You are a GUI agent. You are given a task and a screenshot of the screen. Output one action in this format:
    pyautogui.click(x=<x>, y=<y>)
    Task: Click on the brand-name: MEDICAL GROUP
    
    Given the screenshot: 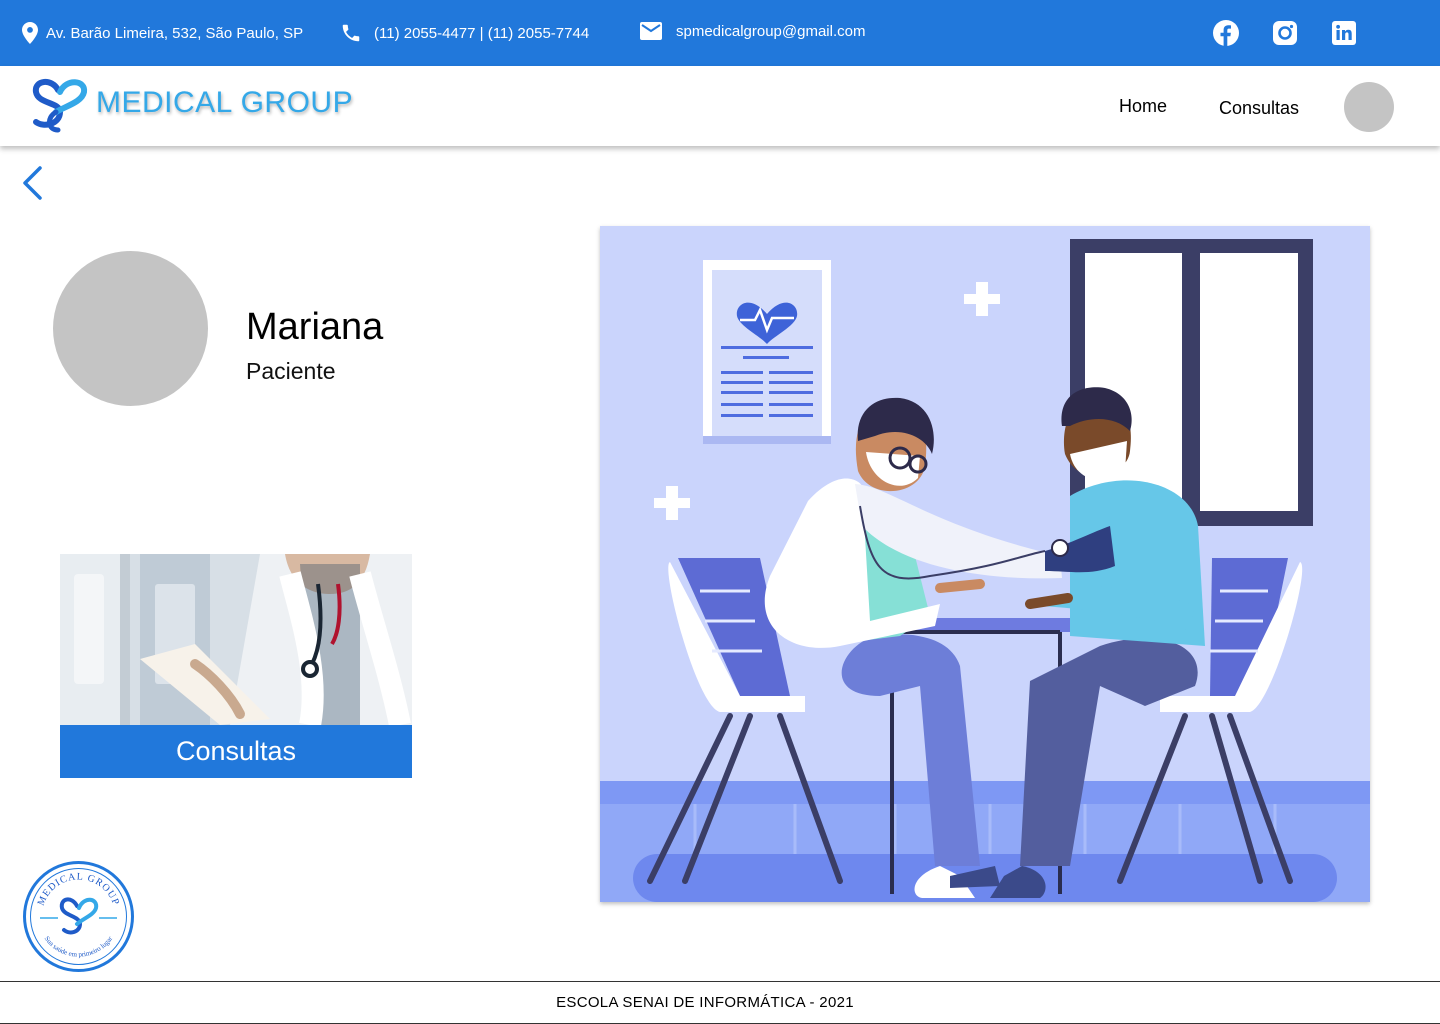 What is the action you would take?
    pyautogui.click(x=224, y=103)
    